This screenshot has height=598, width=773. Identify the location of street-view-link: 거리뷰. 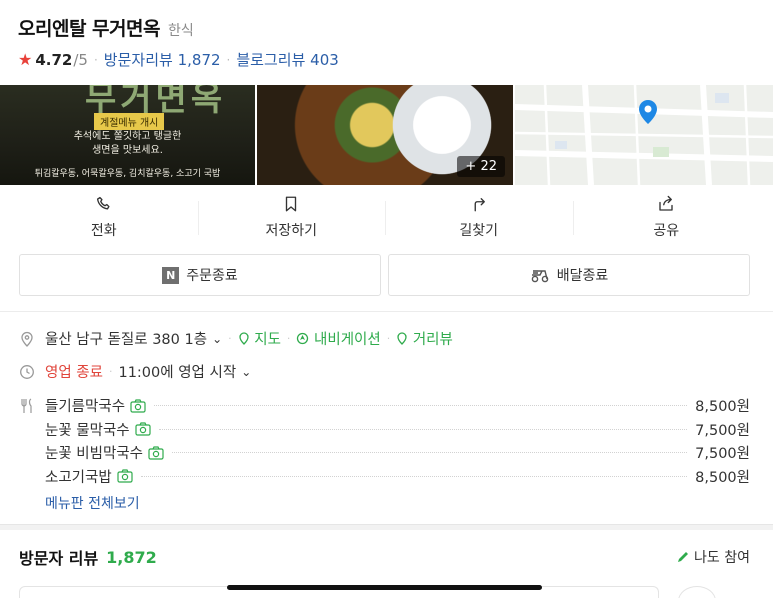
(424, 338).